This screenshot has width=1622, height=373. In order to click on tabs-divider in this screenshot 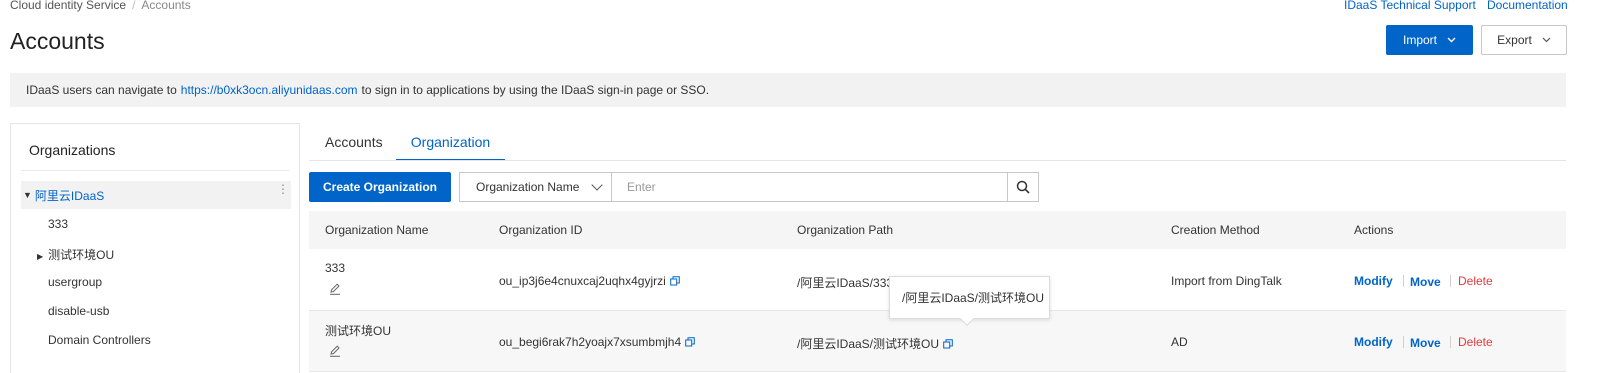, I will do `click(937, 160)`.